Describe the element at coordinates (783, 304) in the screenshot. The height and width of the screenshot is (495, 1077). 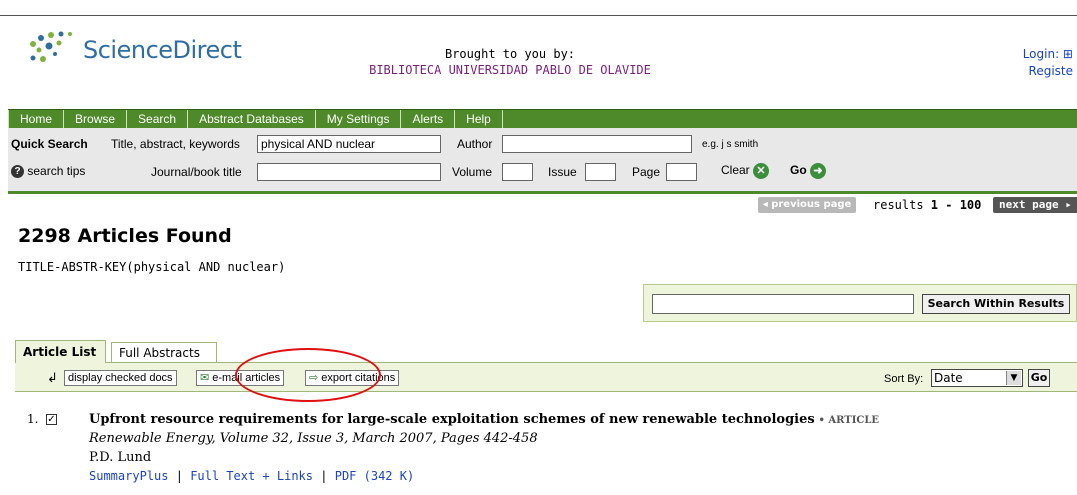
I see `search-within-input` at that location.